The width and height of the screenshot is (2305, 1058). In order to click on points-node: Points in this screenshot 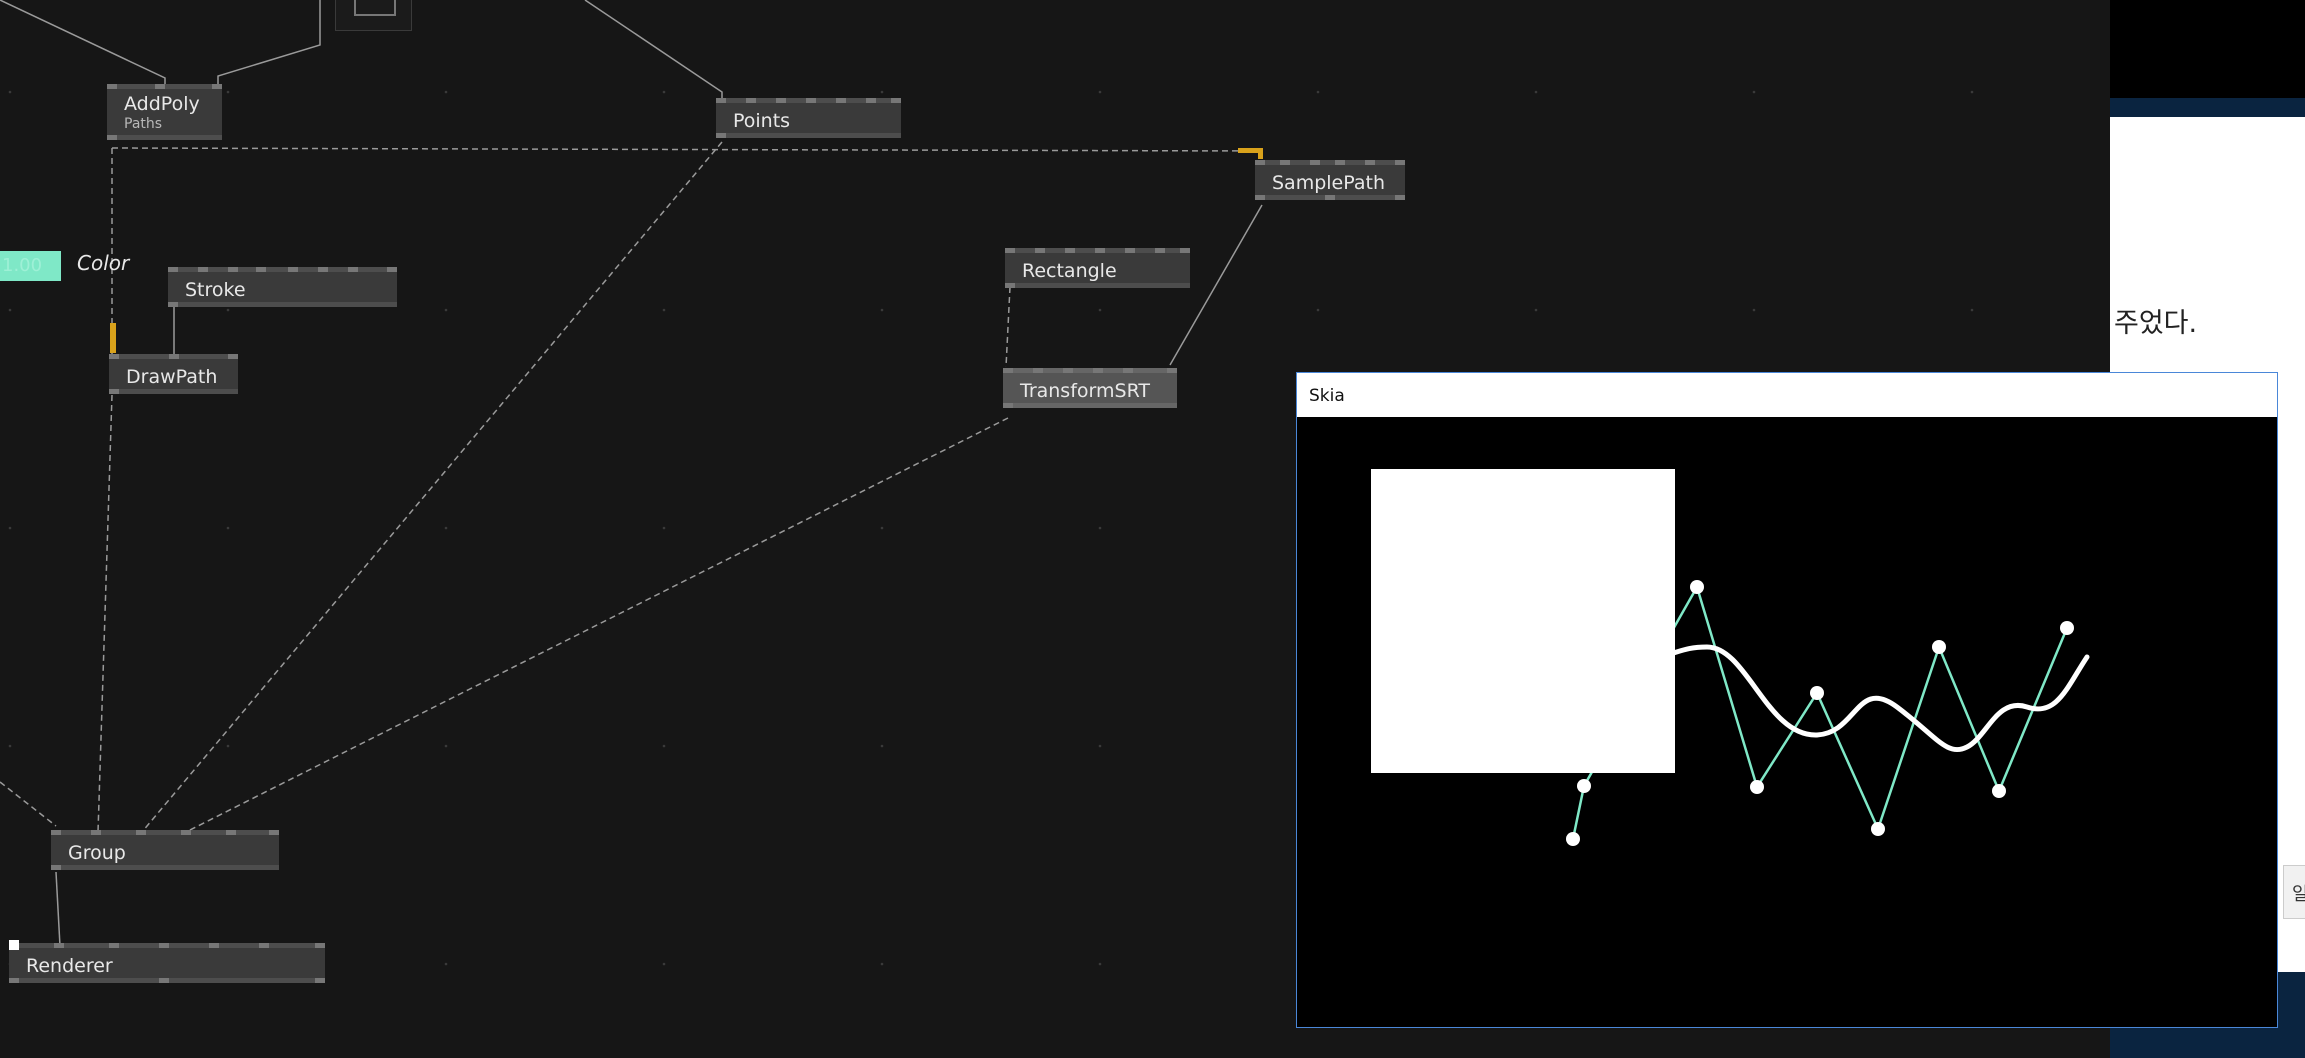, I will do `click(808, 118)`.